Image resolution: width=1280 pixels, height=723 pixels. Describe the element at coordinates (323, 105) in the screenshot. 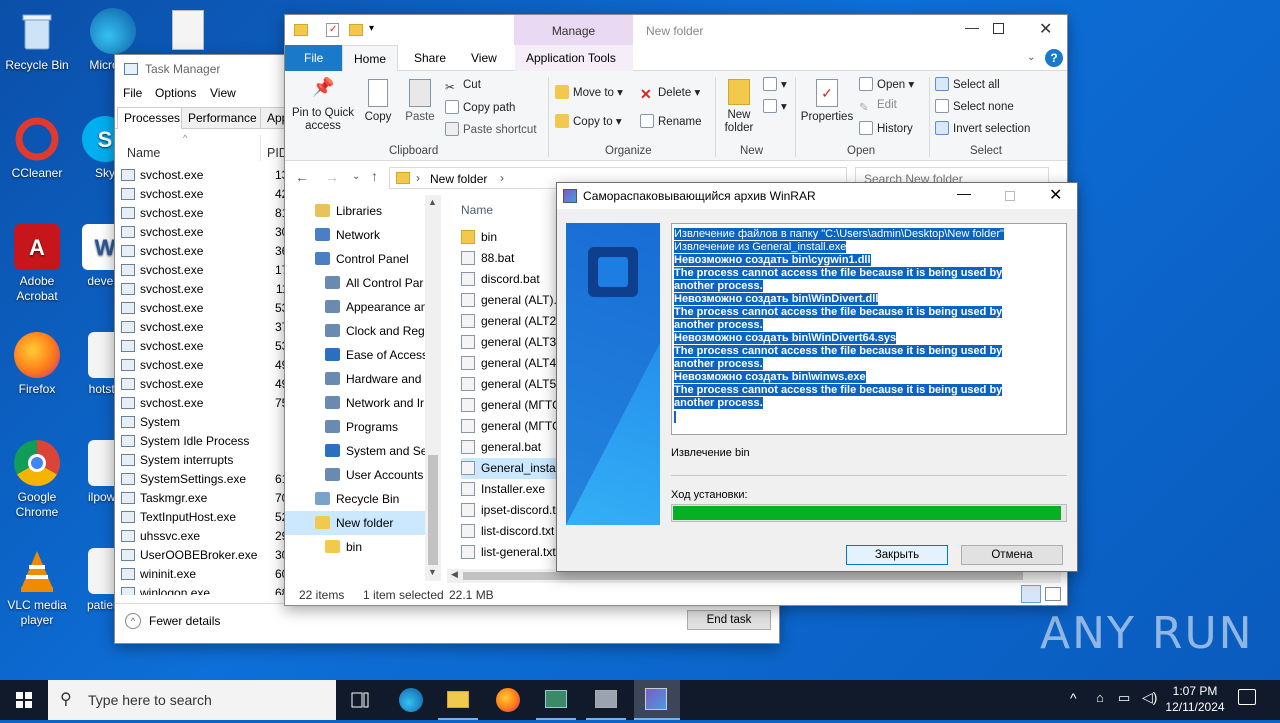

I see `pin-quick-access-button: 📌 Pin to Quick access` at that location.